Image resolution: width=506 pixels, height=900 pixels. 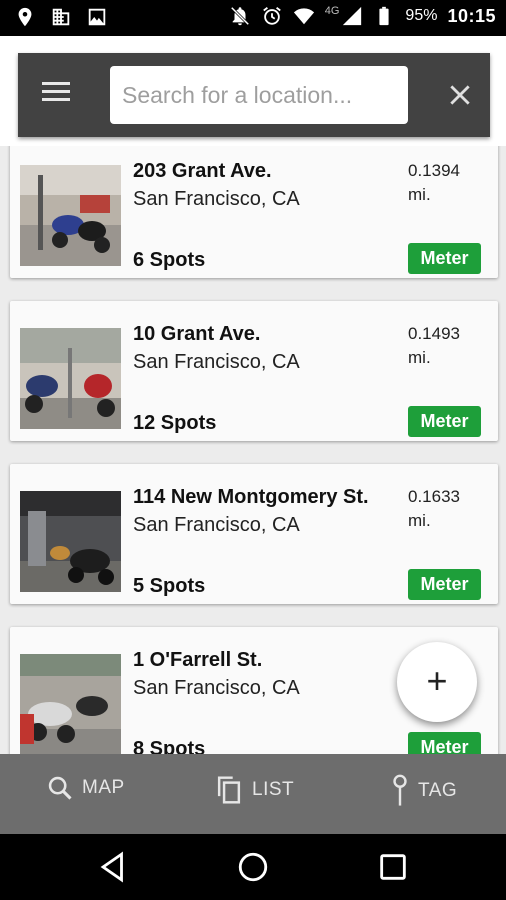 What do you see at coordinates (60, 788) in the screenshot?
I see `search-icon` at bounding box center [60, 788].